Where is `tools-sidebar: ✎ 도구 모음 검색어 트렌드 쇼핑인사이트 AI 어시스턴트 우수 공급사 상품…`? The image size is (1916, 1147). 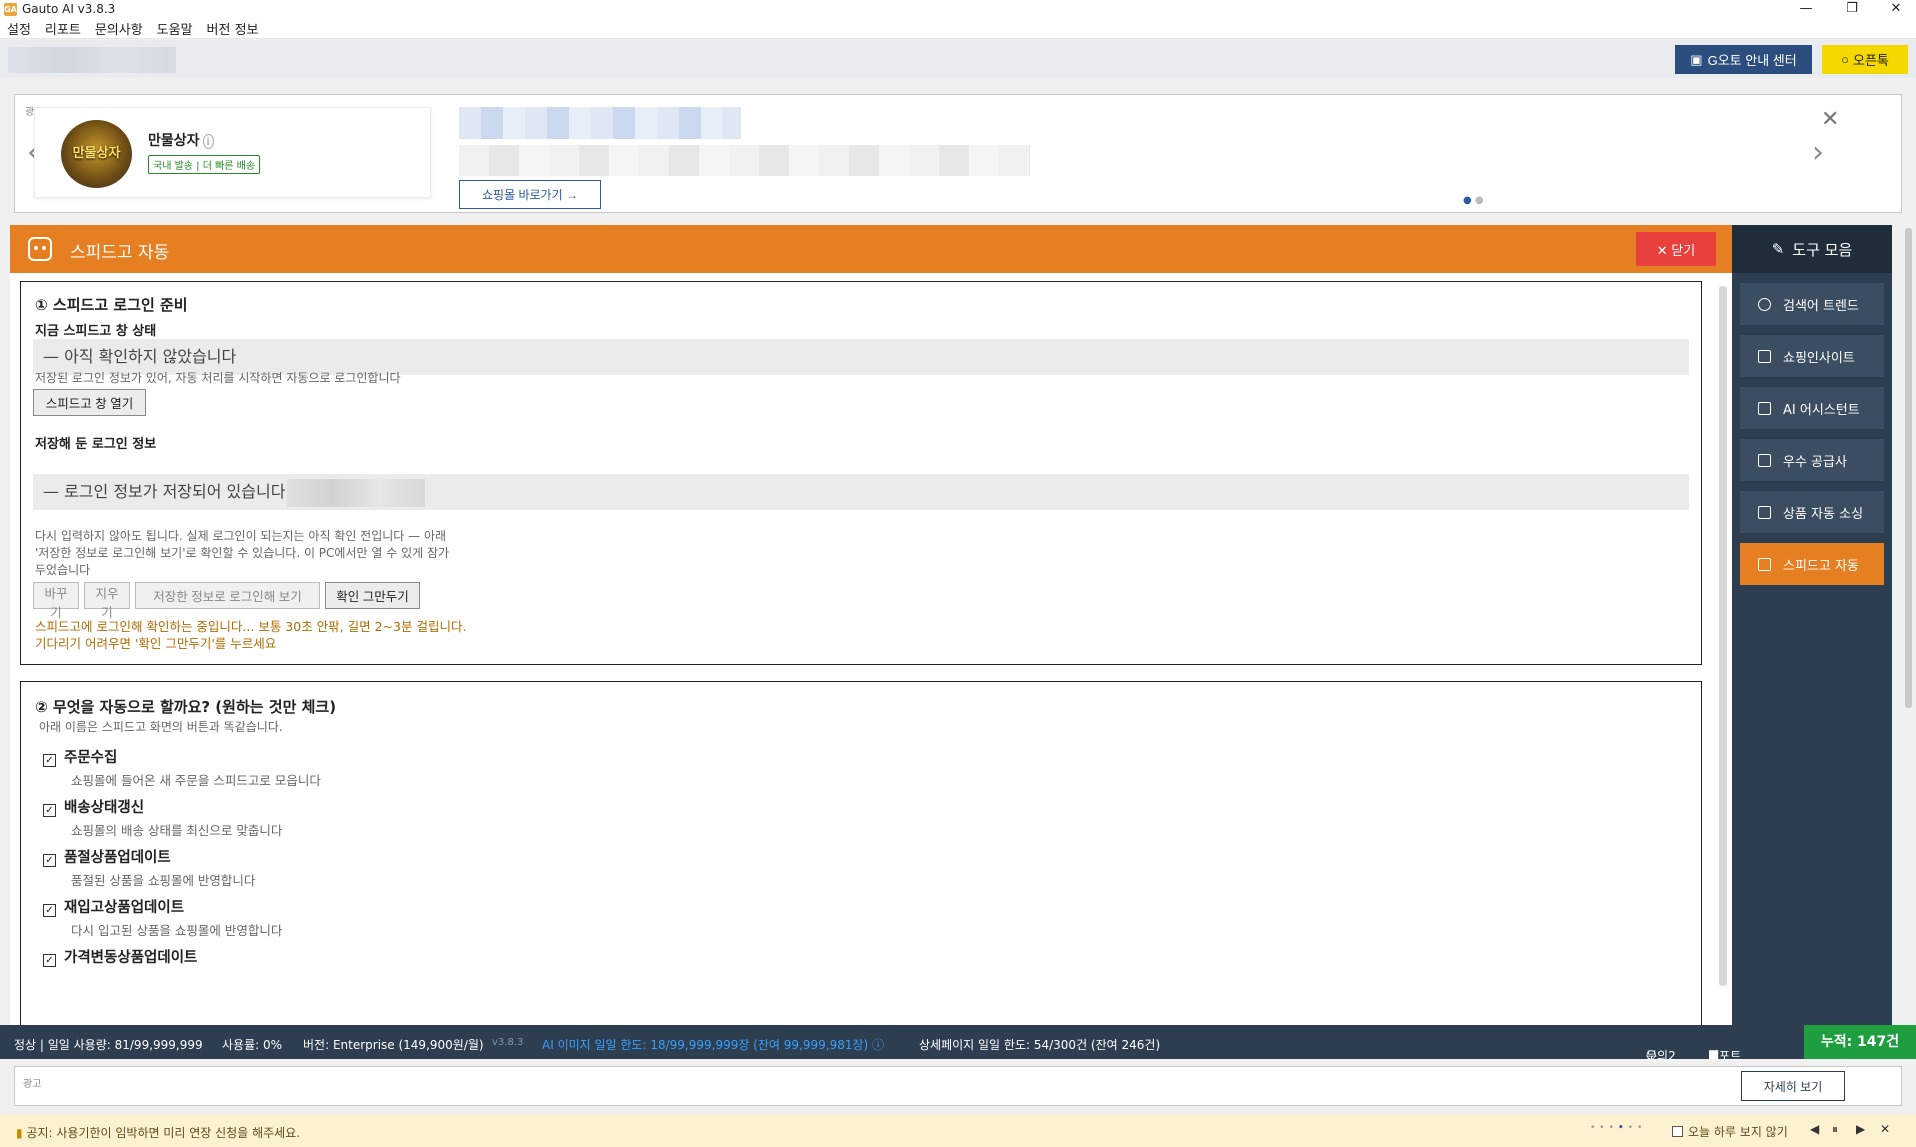
tools-sidebar: ✎ 도구 모음 검색어 트렌드 쇼핑인사이트 AI 어시스턴트 우수 공급사 상품… is located at coordinates (1812, 625).